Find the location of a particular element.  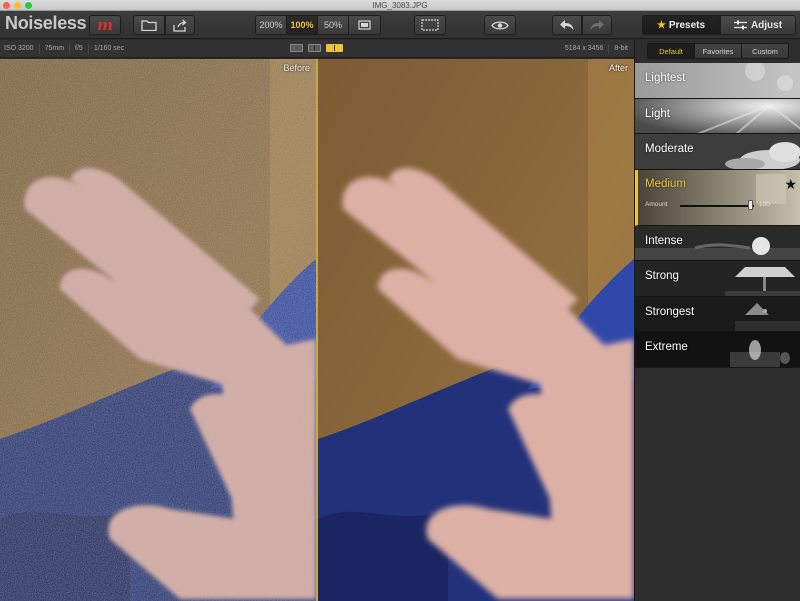

fit-screen-icon is located at coordinates (430, 25).